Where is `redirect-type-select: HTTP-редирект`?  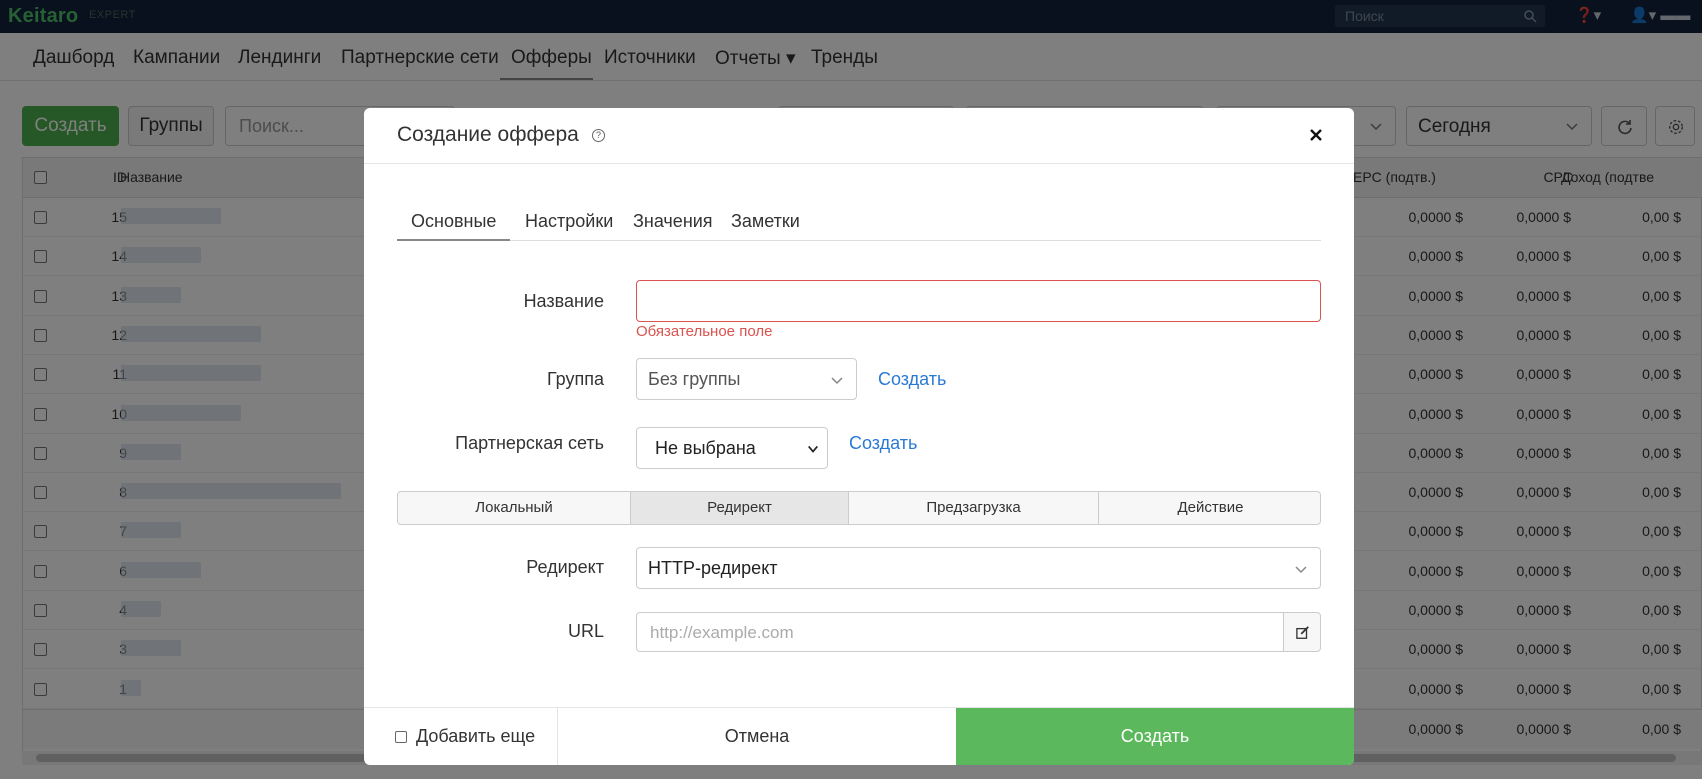
redirect-type-select: HTTP-редирект is located at coordinates (978, 568).